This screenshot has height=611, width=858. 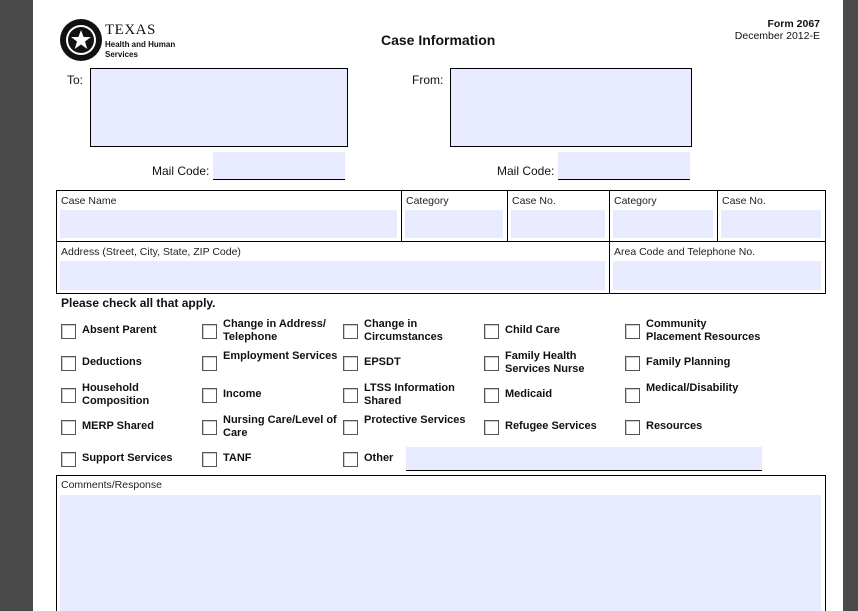 What do you see at coordinates (151, 252) in the screenshot?
I see `address-label: Address (Street, City, State, ZIP Code)` at bounding box center [151, 252].